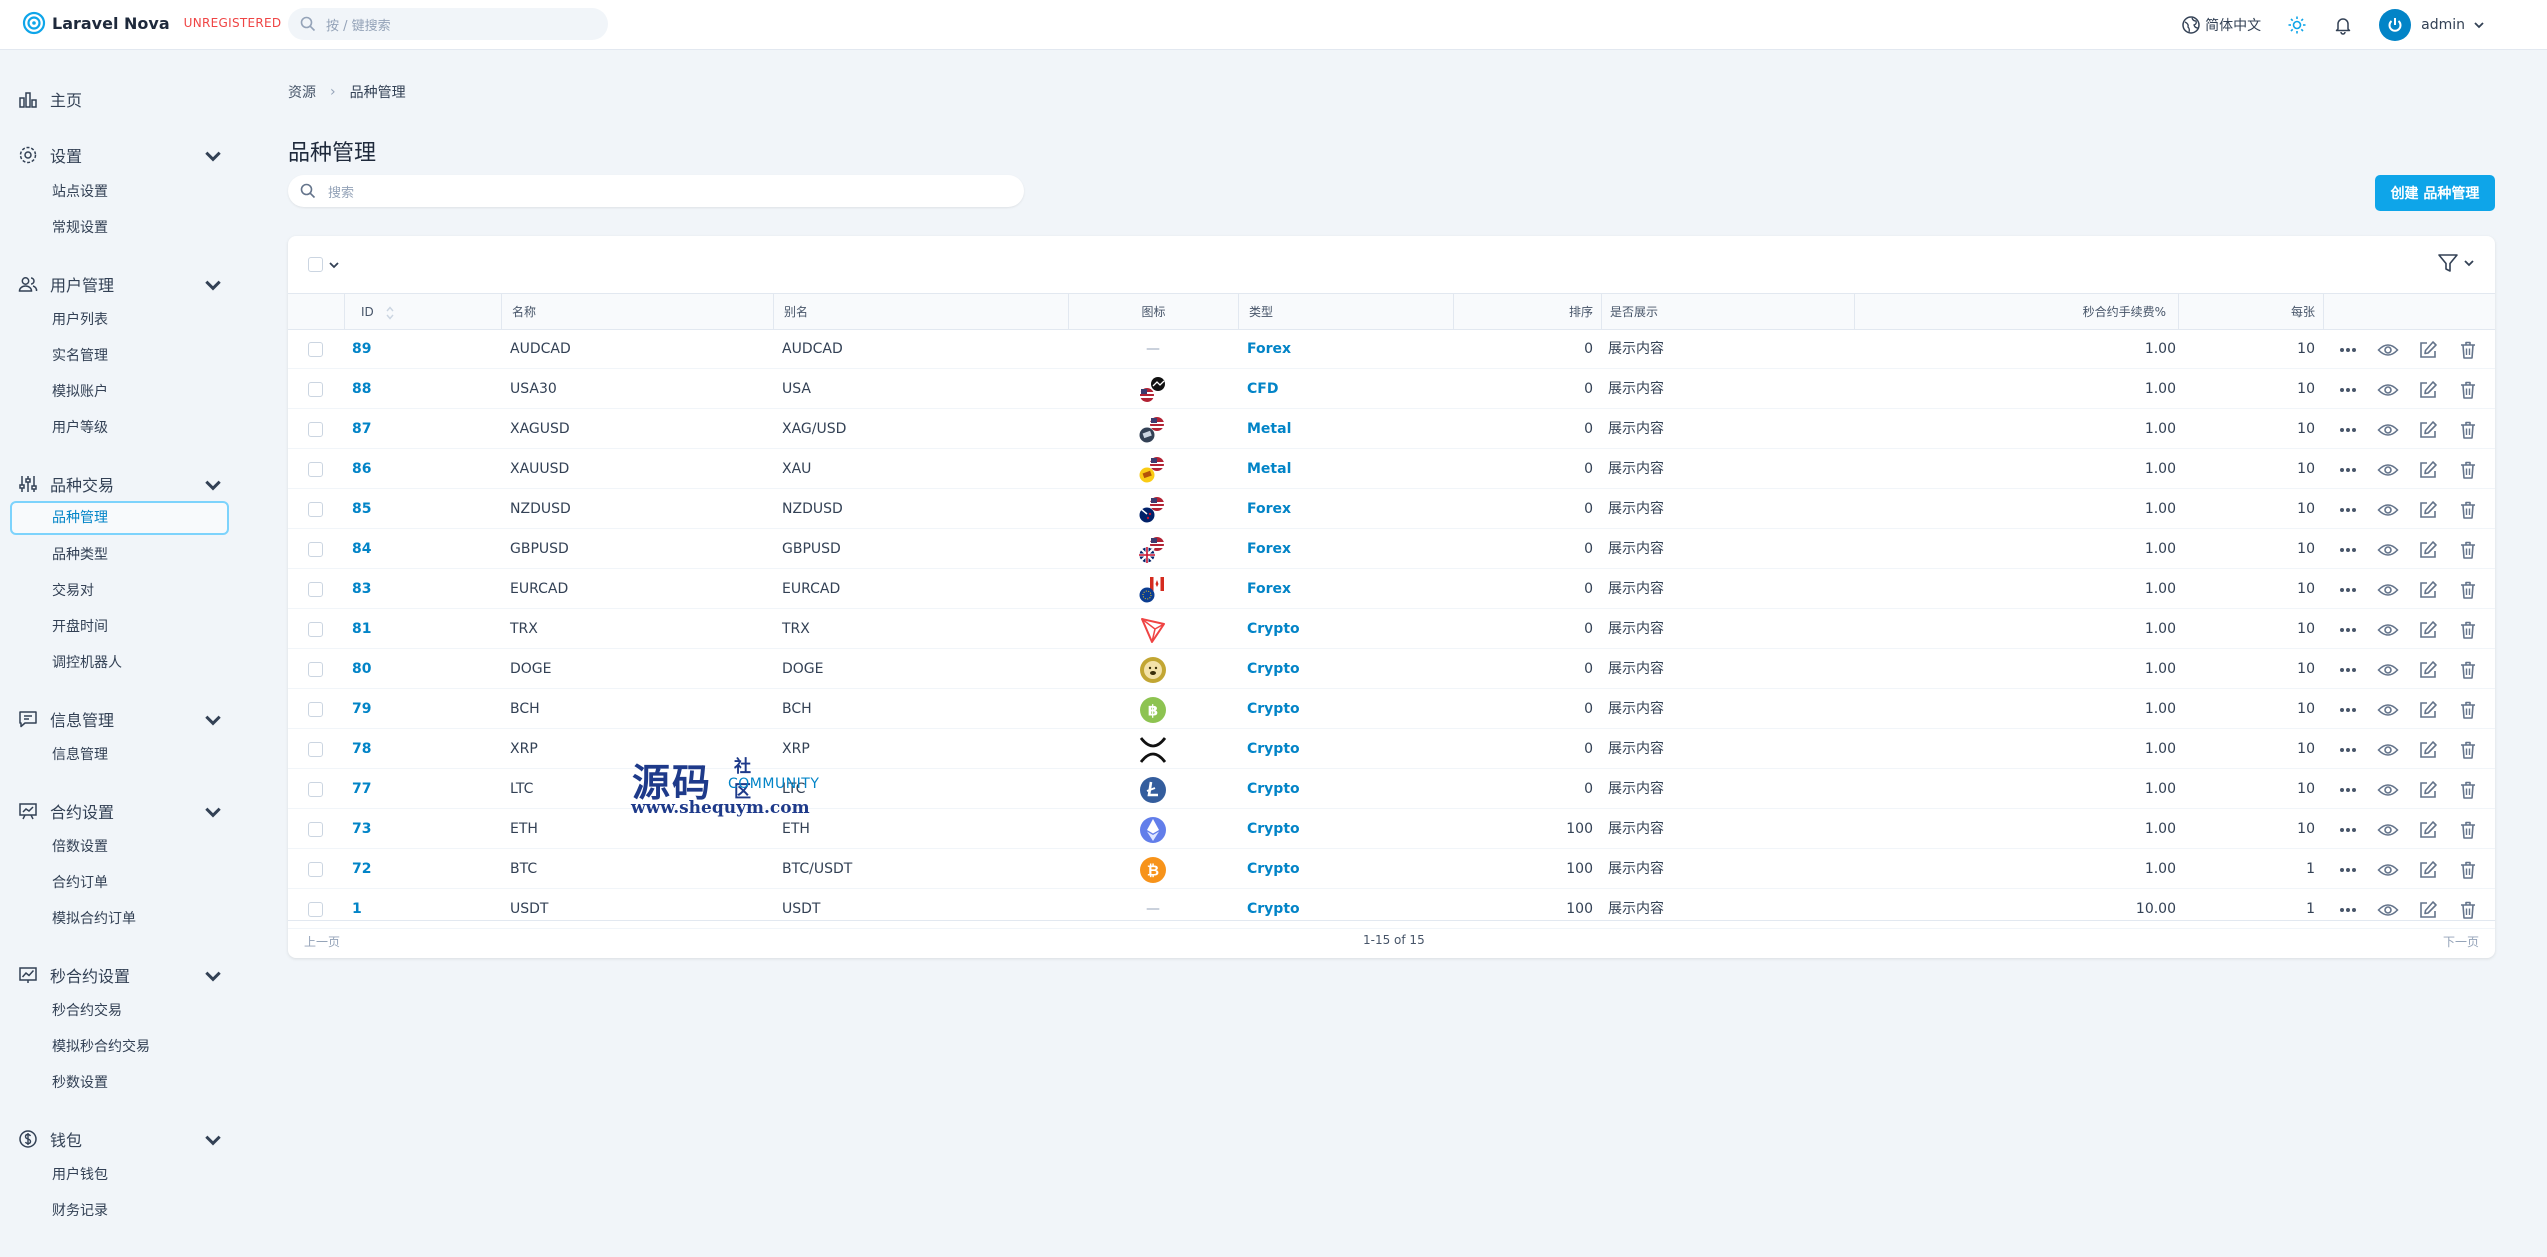 This screenshot has height=1257, width=2547. I want to click on sidebar-item-opening-hours: 开盘时间, so click(80, 626).